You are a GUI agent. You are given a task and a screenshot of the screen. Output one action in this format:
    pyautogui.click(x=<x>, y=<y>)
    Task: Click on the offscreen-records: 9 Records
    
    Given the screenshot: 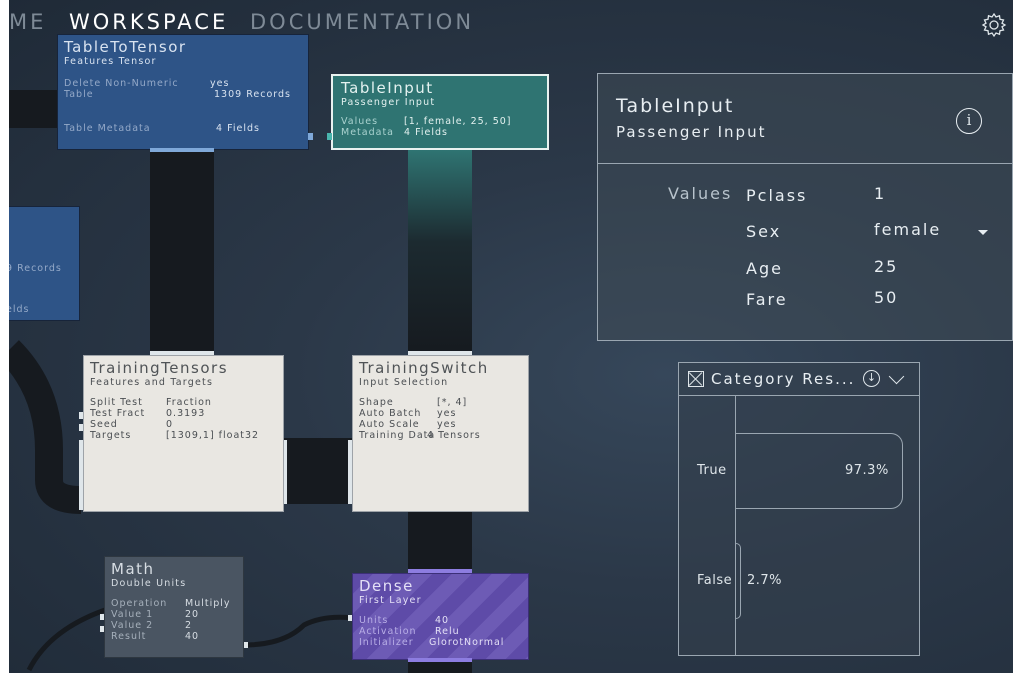 What is the action you would take?
    pyautogui.click(x=34, y=268)
    